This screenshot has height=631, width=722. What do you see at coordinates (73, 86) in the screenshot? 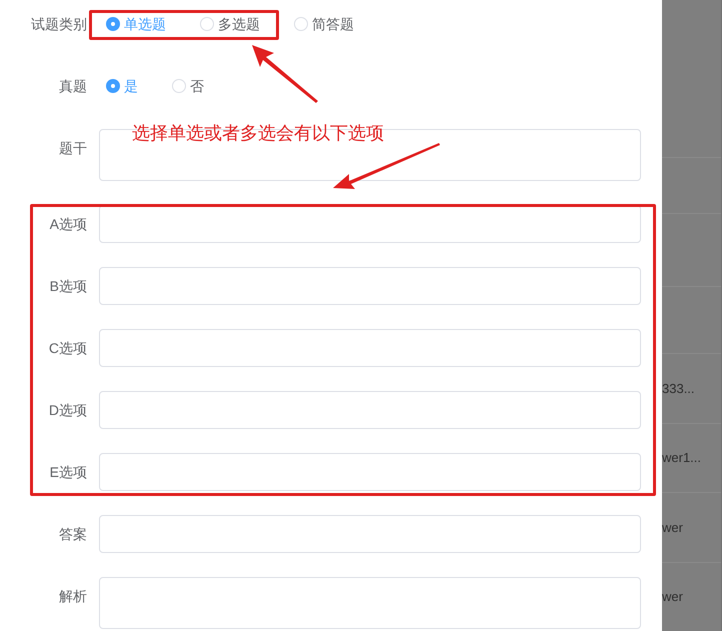
I see `field-label: 真题` at bounding box center [73, 86].